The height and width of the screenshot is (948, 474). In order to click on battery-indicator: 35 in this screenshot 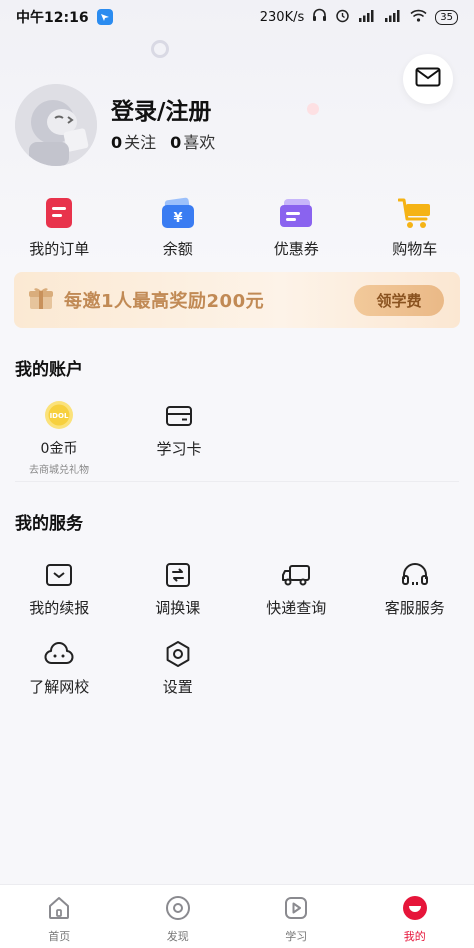, I will do `click(446, 17)`.